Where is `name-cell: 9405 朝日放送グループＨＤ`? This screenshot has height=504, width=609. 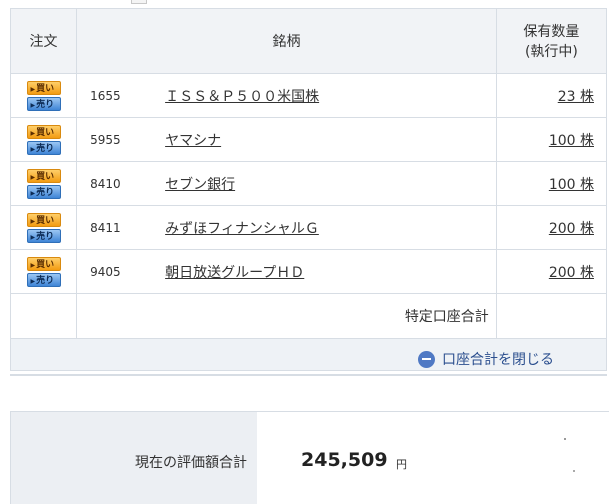 name-cell: 9405 朝日放送グループＨＤ is located at coordinates (286, 271).